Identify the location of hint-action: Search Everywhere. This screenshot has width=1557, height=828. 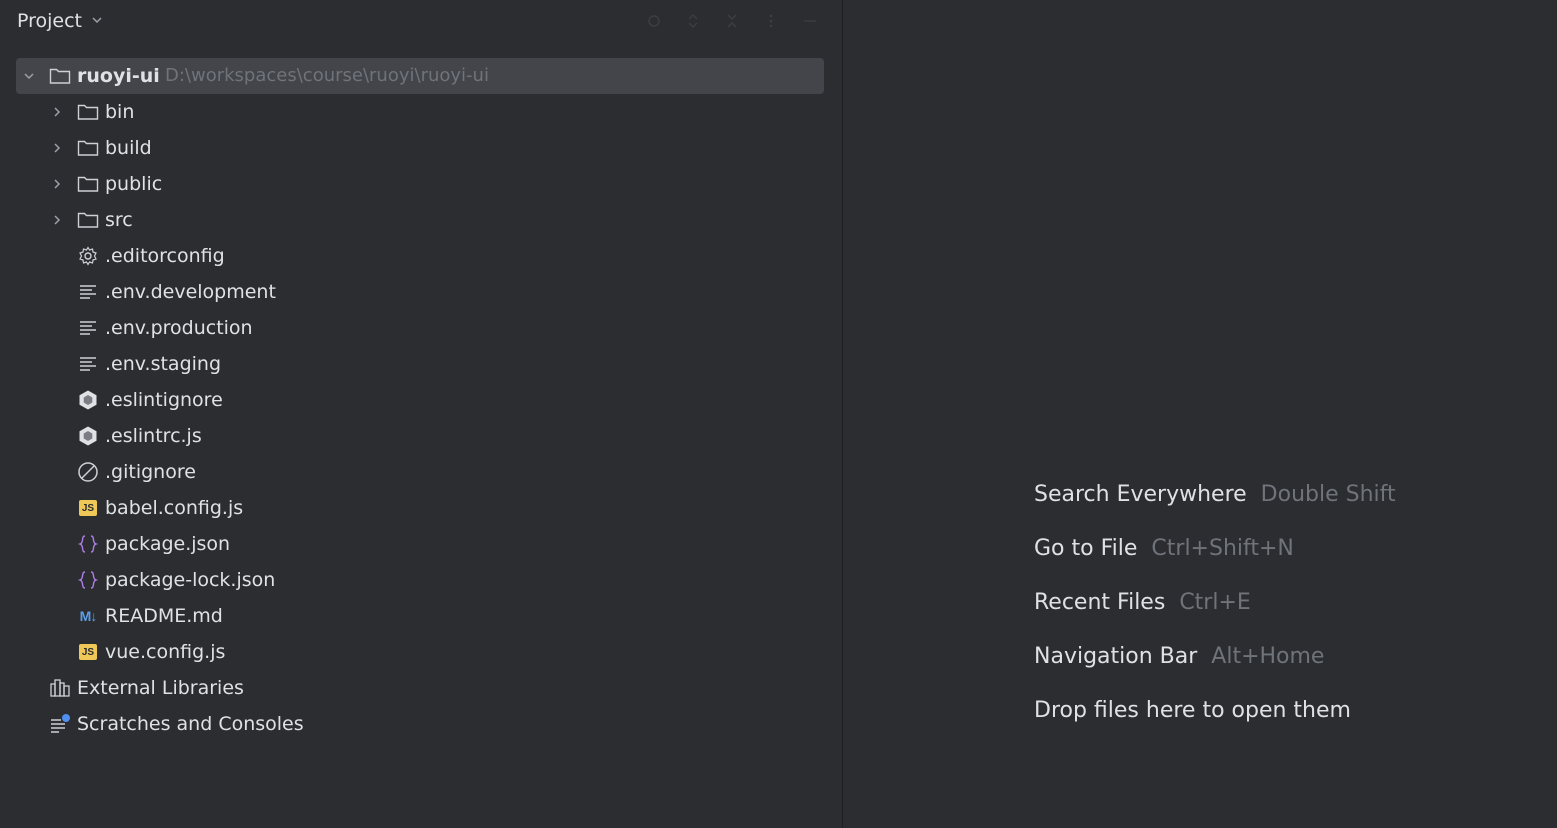
(1140, 494).